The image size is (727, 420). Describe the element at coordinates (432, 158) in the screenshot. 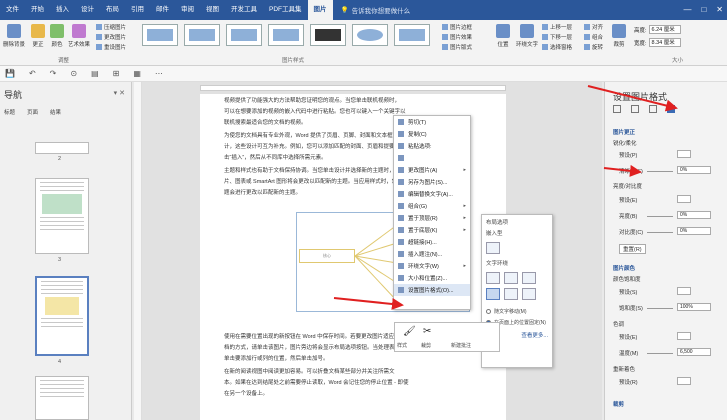

I see `context-menu-item` at that location.